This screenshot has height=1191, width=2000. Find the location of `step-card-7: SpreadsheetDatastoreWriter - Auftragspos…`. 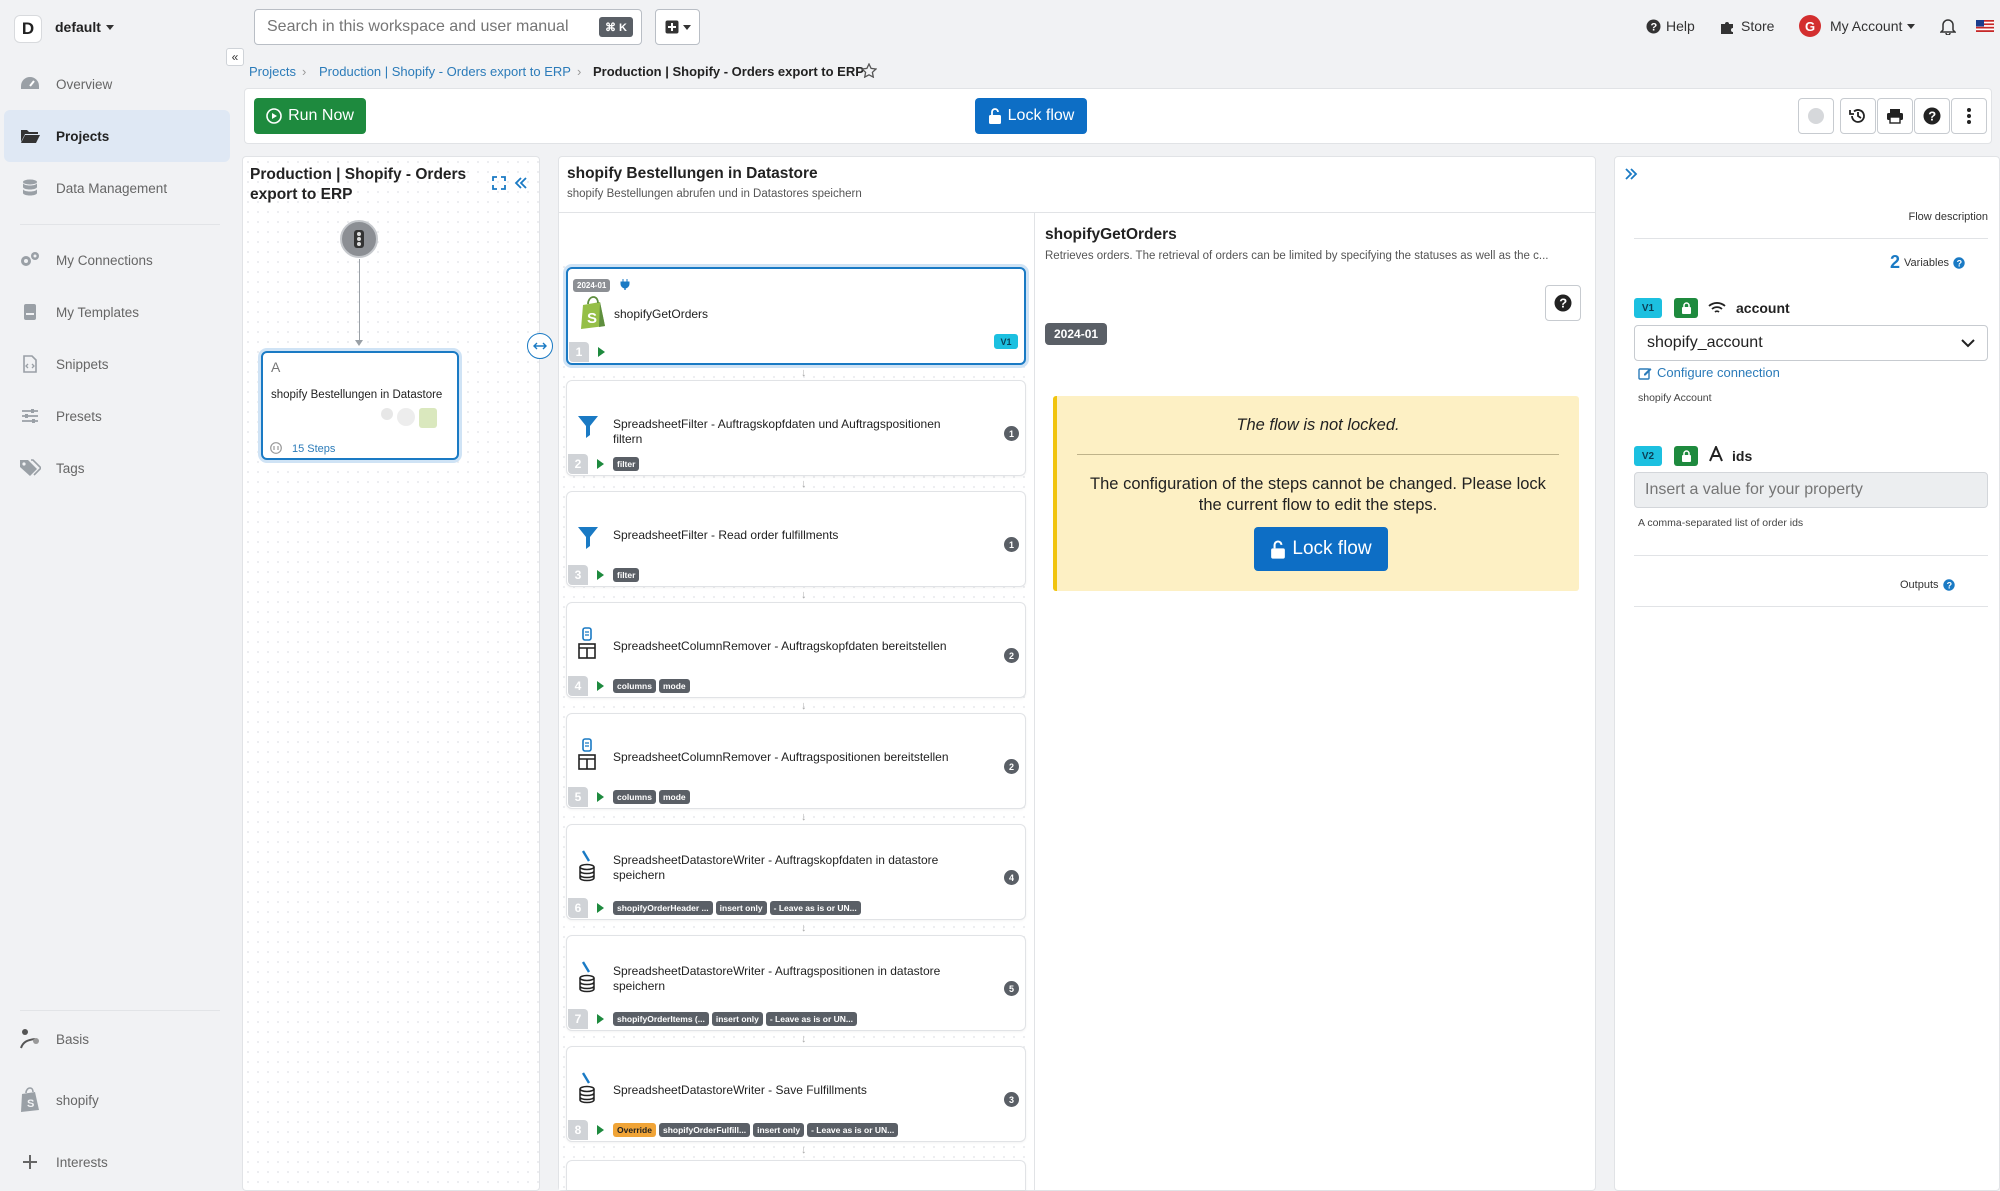

step-card-7: SpreadsheetDatastoreWriter - Auftragspos… is located at coordinates (796, 983).